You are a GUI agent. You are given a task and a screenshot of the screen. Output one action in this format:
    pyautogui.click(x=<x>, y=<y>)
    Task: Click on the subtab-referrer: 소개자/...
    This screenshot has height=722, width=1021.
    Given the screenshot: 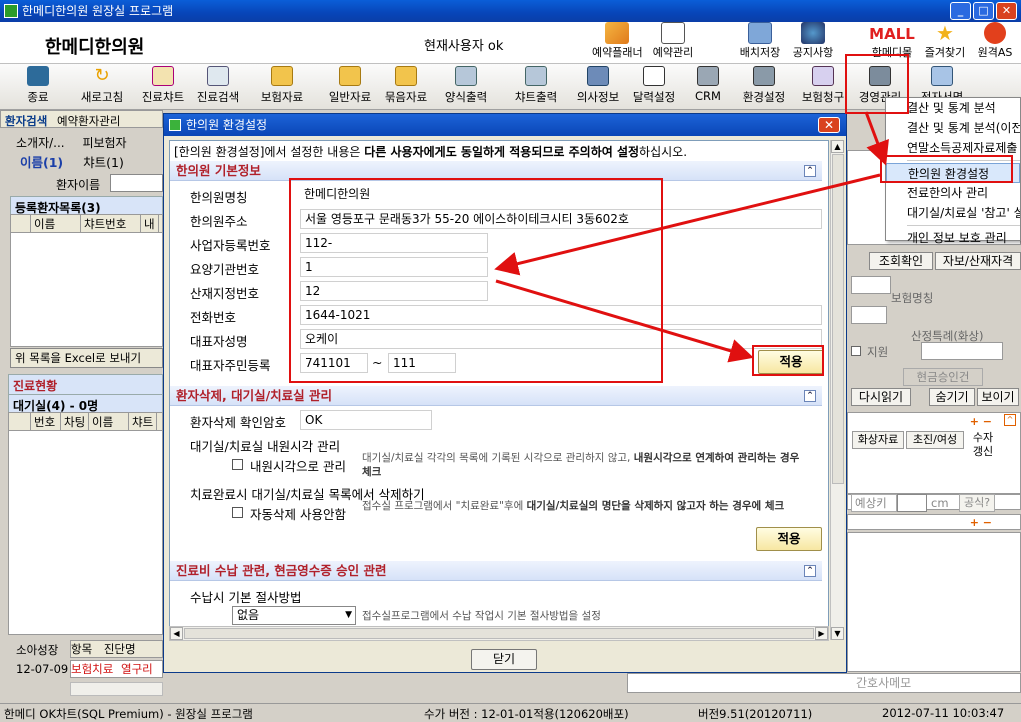 What is the action you would take?
    pyautogui.click(x=40, y=143)
    